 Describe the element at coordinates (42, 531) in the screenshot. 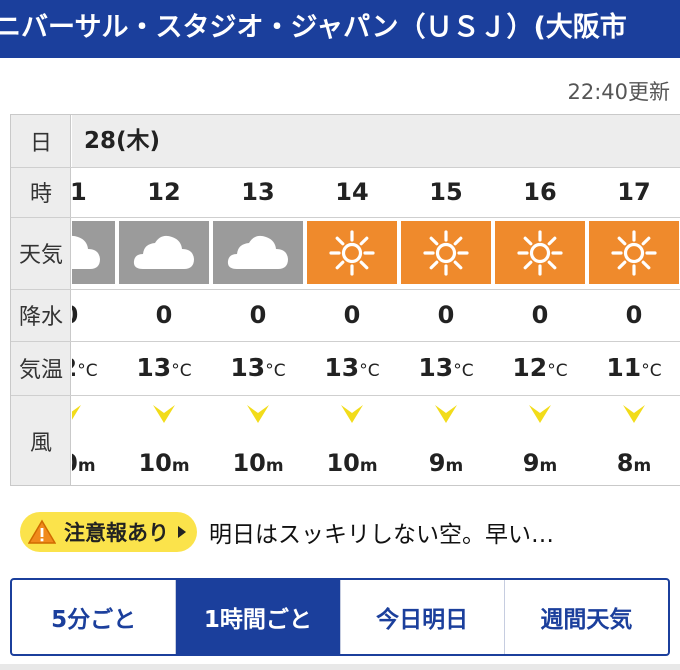

I see `warning-icon` at that location.